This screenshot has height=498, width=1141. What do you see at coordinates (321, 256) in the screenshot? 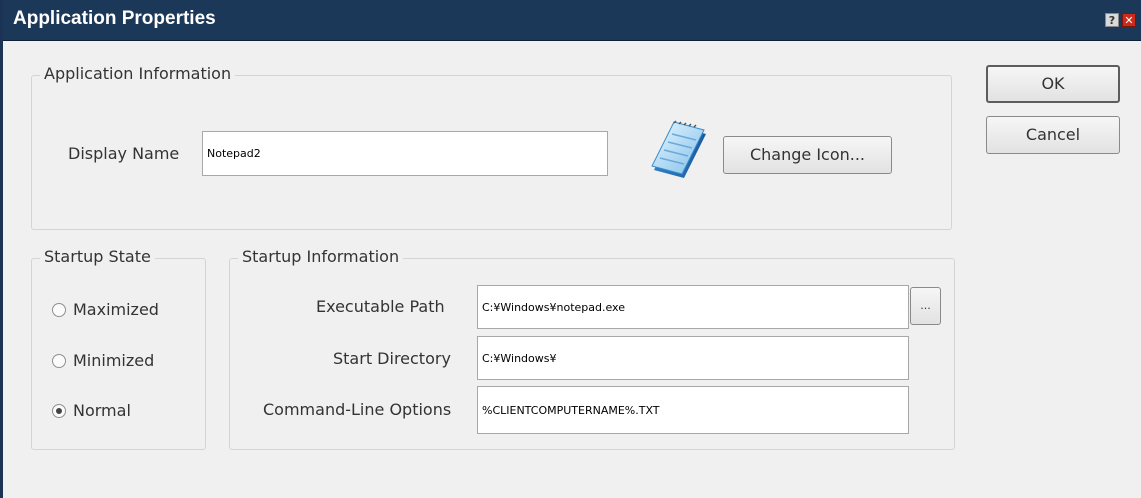
I see `startup-information-legend: Startup Information` at bounding box center [321, 256].